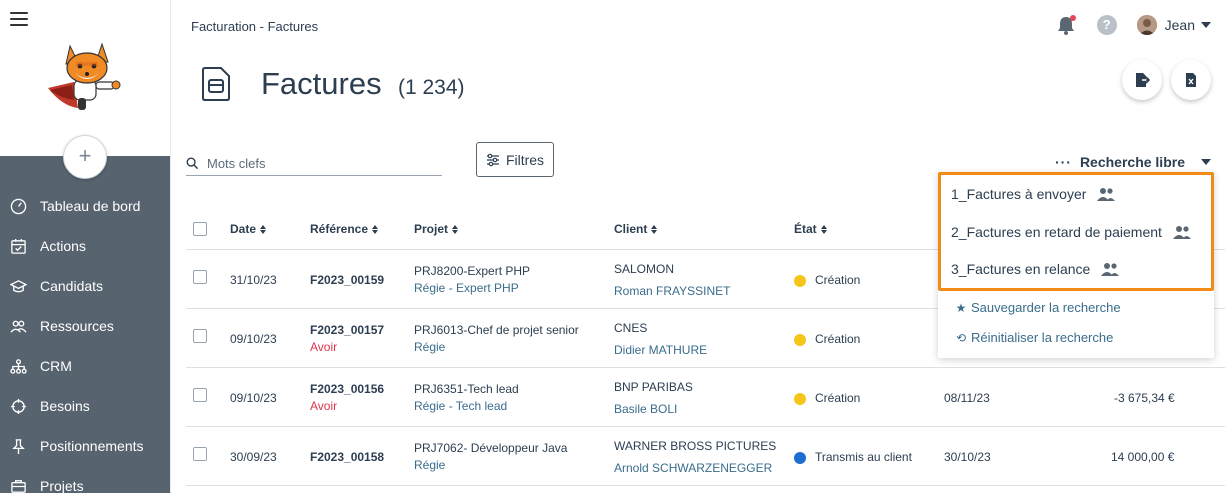 The width and height of the screenshot is (1225, 493). Describe the element at coordinates (492, 159) in the screenshot. I see `sliders-icon` at that location.